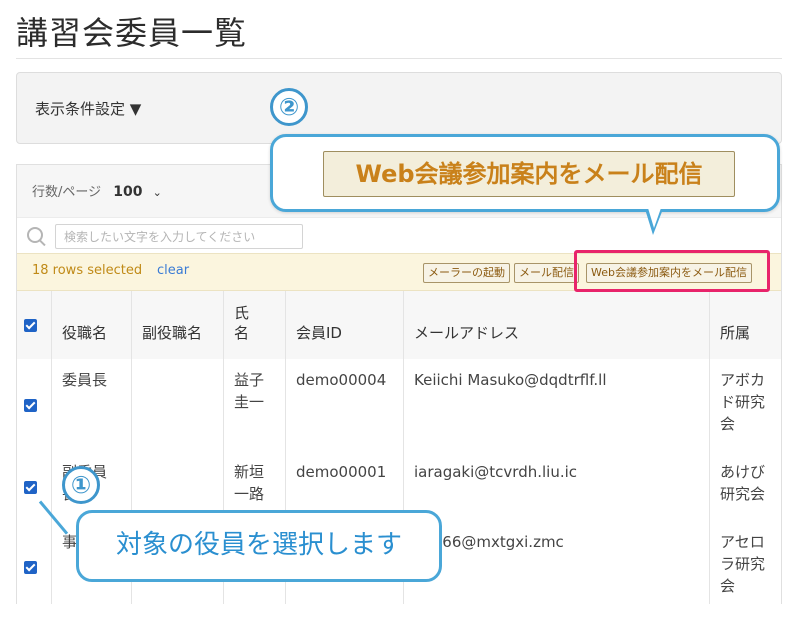 The height and width of the screenshot is (626, 800). What do you see at coordinates (81, 485) in the screenshot?
I see `step-1-badge: ①` at bounding box center [81, 485].